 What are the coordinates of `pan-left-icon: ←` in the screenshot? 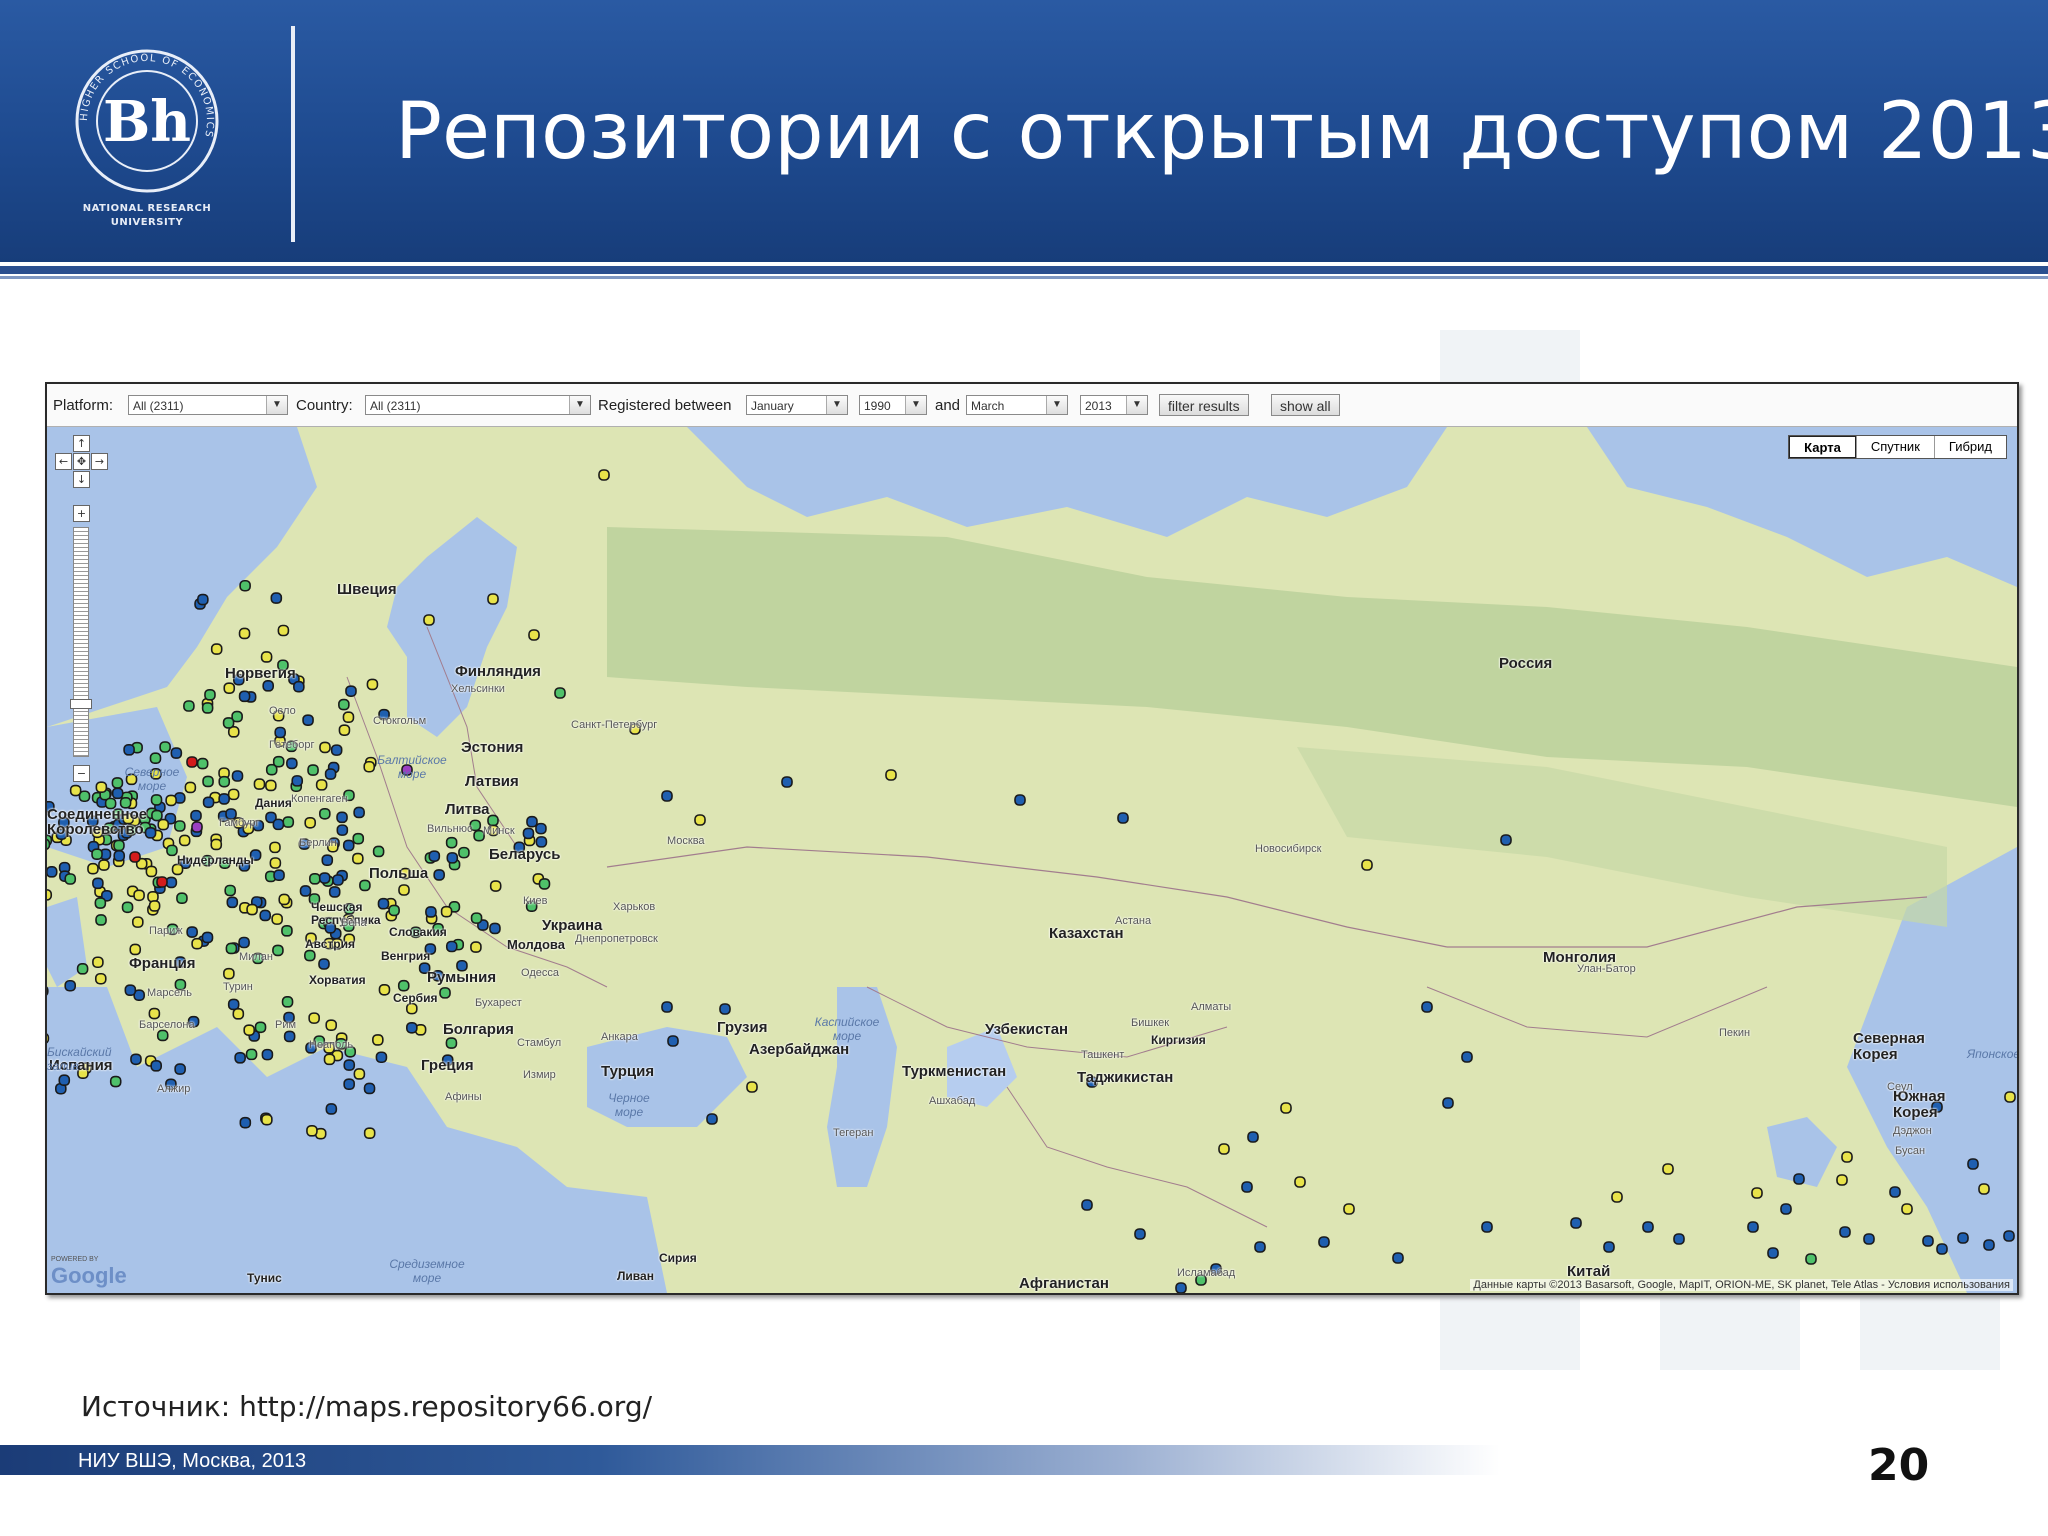 It's located at (63, 461).